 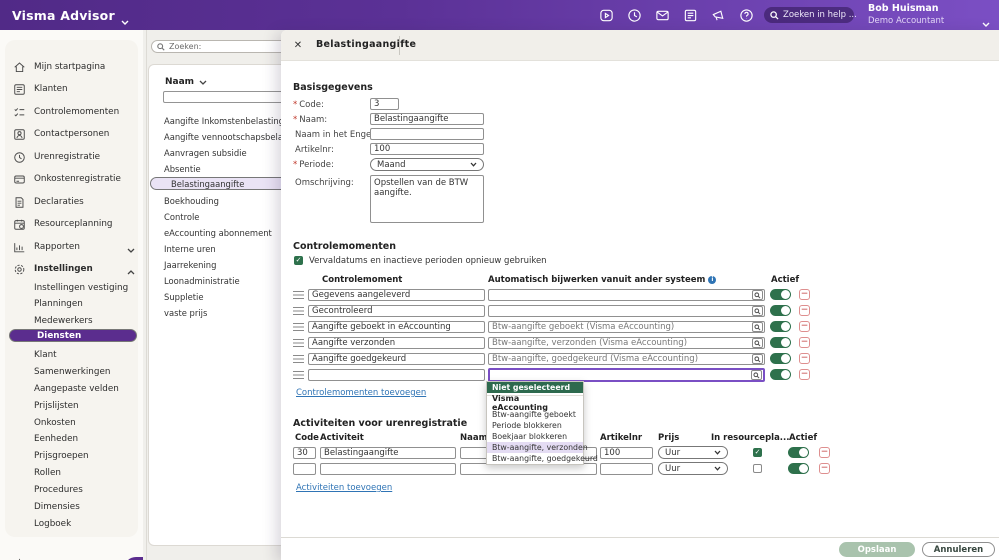 What do you see at coordinates (74, 247) in the screenshot?
I see `sidebar-item-rapporten: Rapporten` at bounding box center [74, 247].